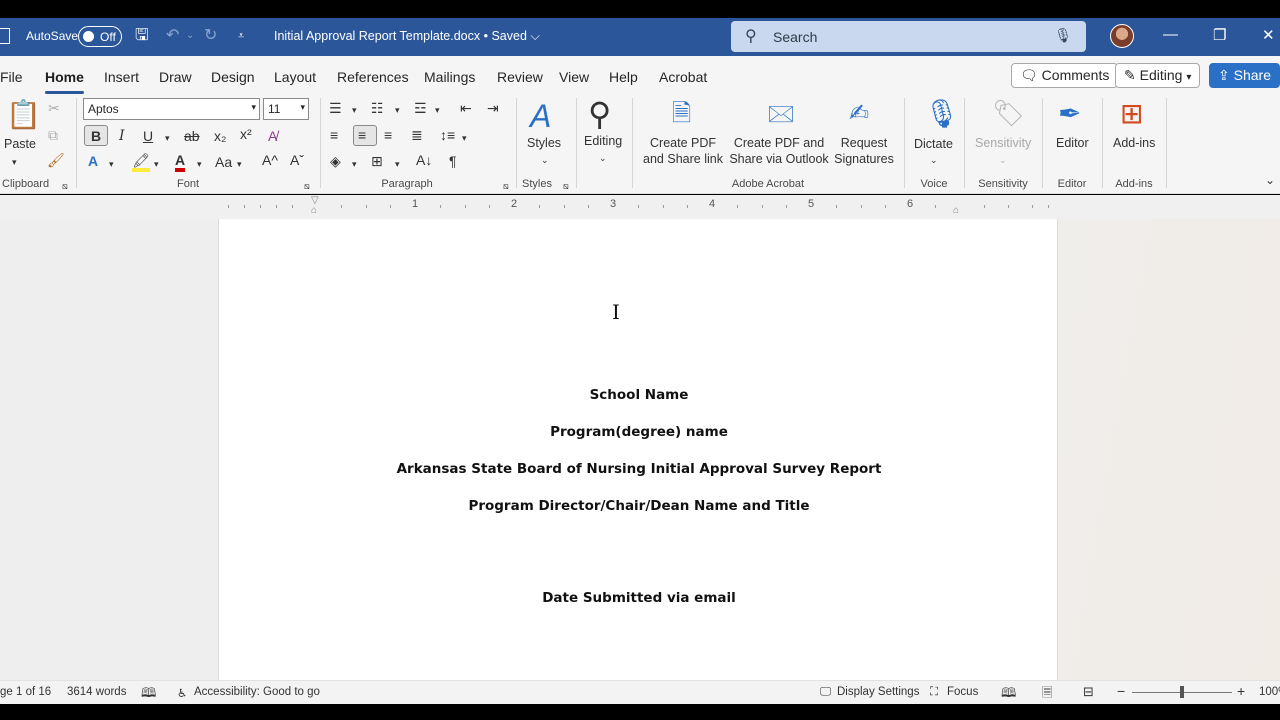 Image resolution: width=1280 pixels, height=720 pixels. Describe the element at coordinates (520, 77) in the screenshot. I see `tab-review: Review` at that location.